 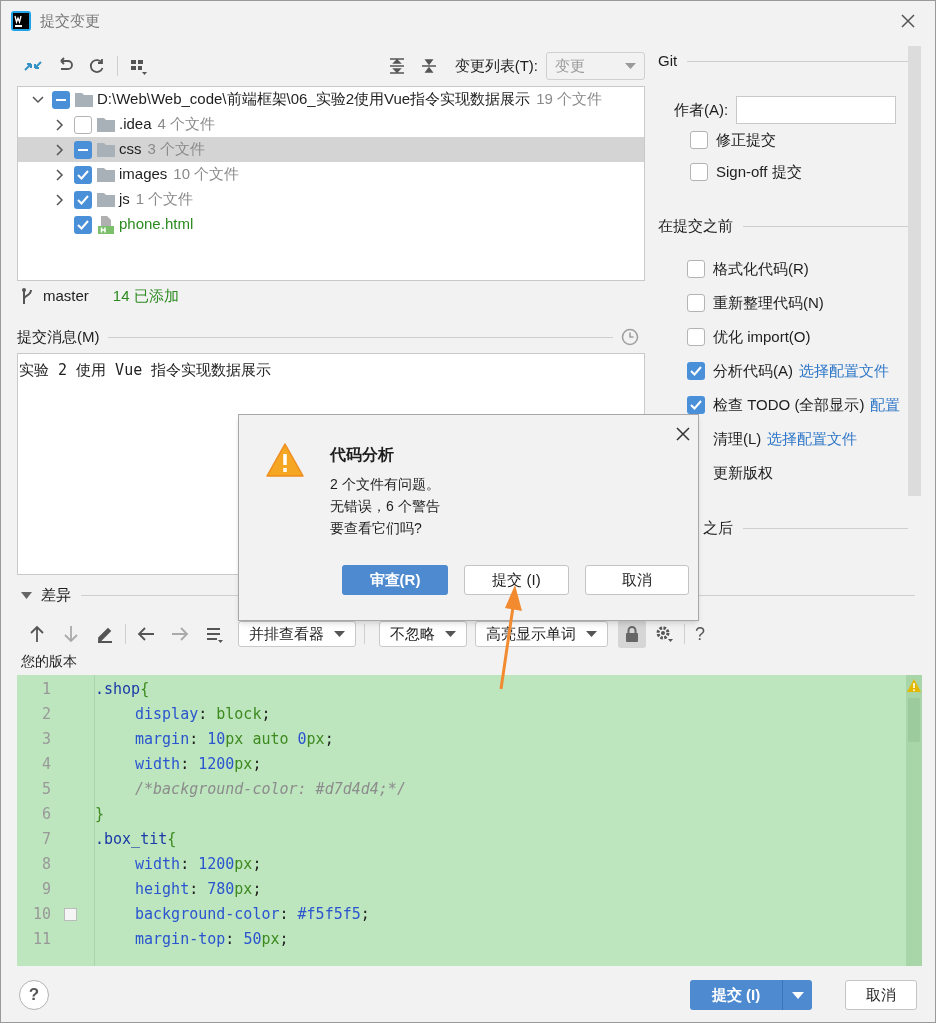 What do you see at coordinates (45, 865) in the screenshot?
I see `line-number: 8` at bounding box center [45, 865].